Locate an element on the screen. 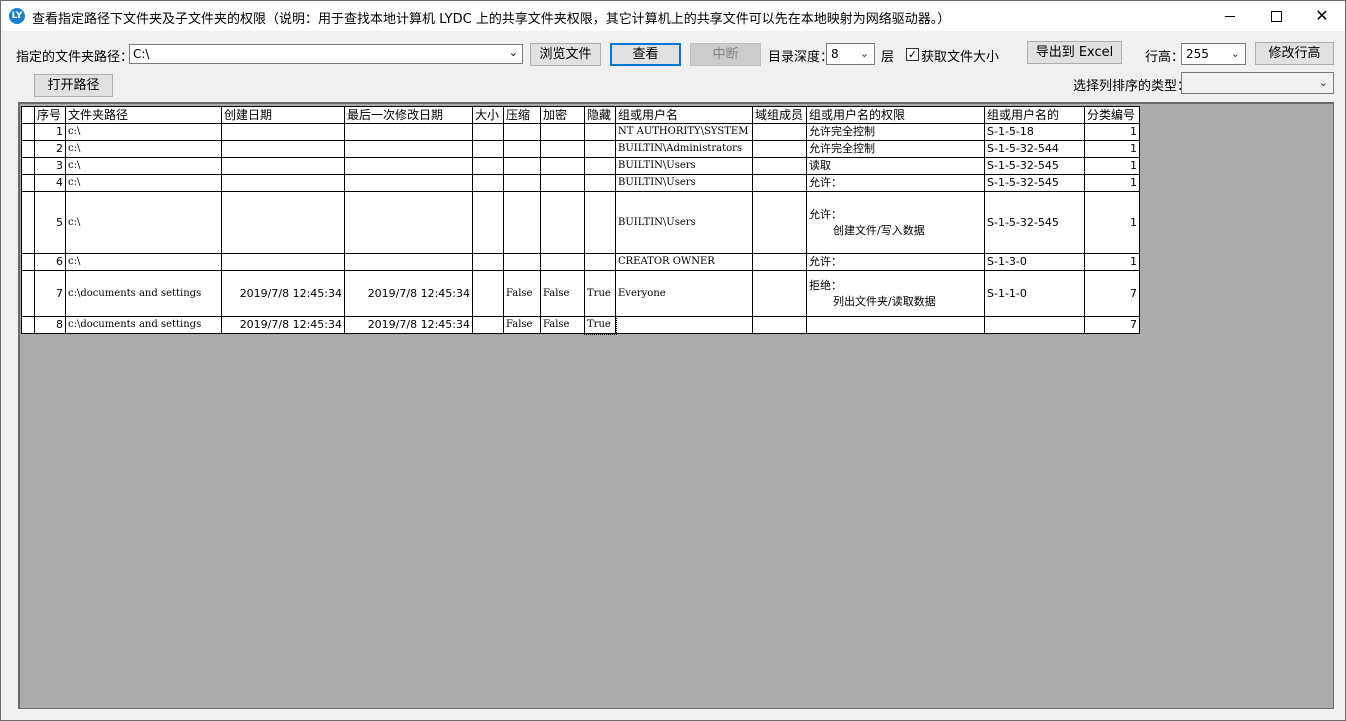  cell-no: 6 is located at coordinates (50, 262).